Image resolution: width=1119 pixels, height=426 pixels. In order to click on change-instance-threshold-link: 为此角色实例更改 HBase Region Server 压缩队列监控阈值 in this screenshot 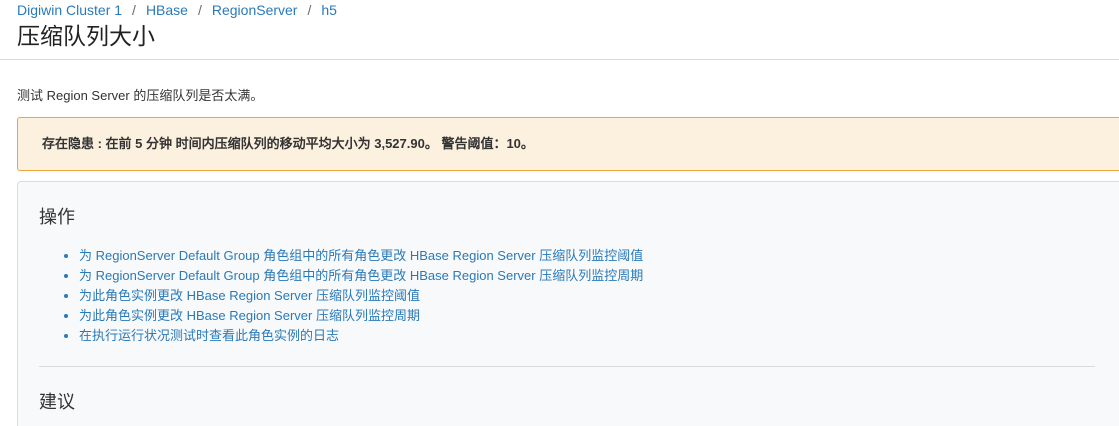, I will do `click(249, 295)`.